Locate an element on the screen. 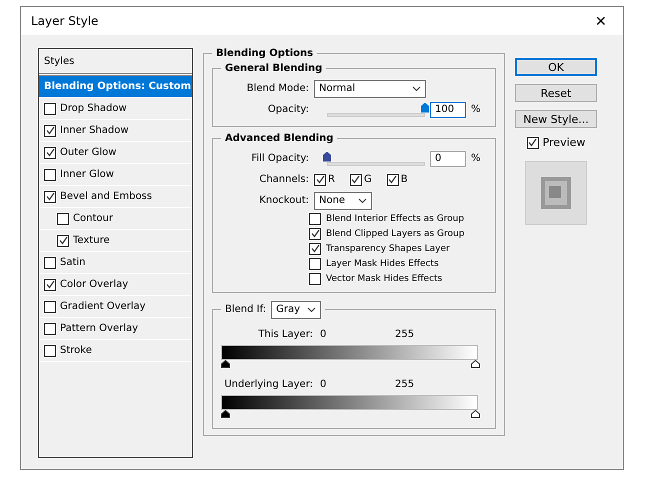  blend-mode-dropdown: Normal is located at coordinates (370, 89).